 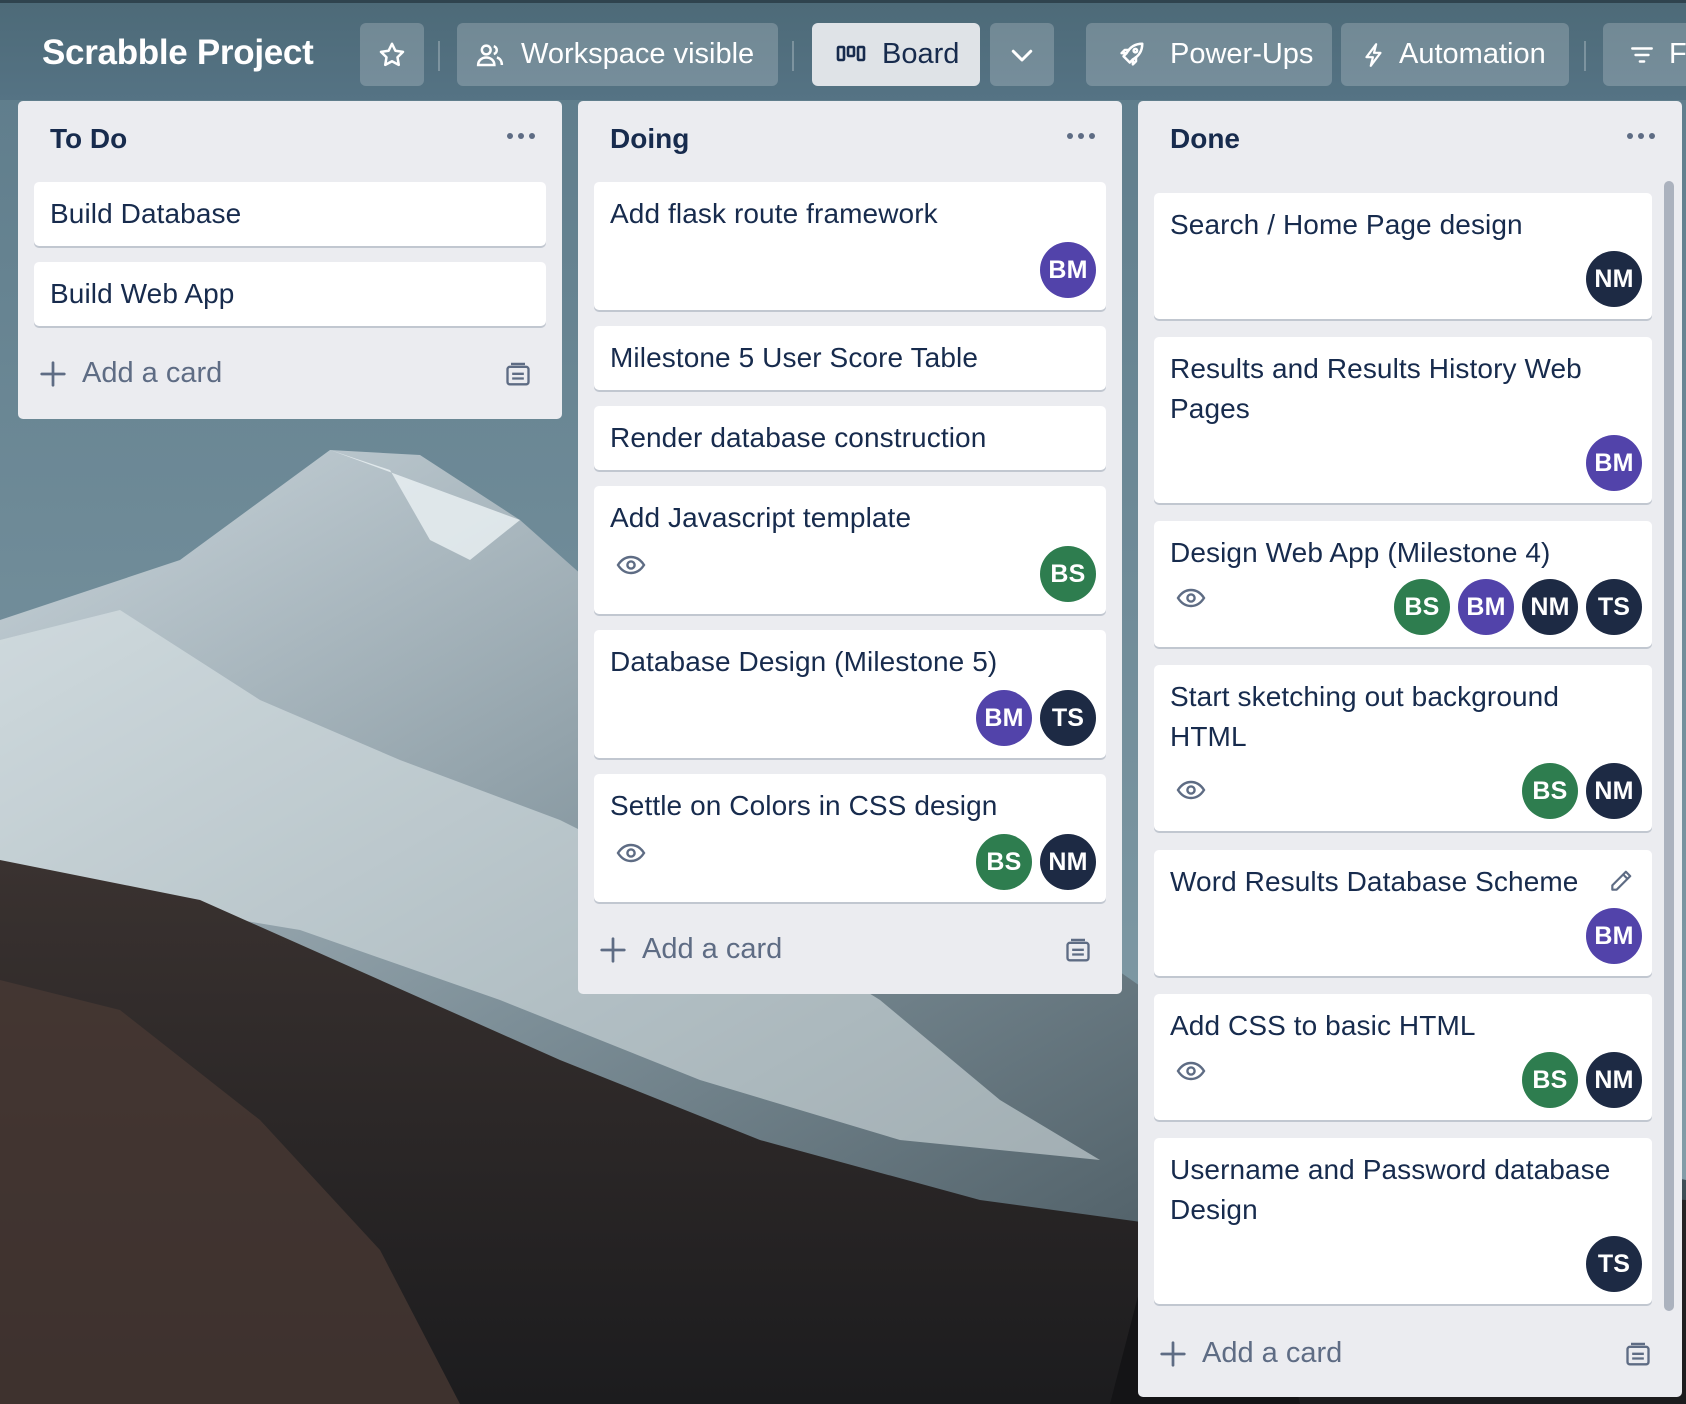 What do you see at coordinates (1403, 913) in the screenshot?
I see `card: Word Results Database Scheme BM` at bounding box center [1403, 913].